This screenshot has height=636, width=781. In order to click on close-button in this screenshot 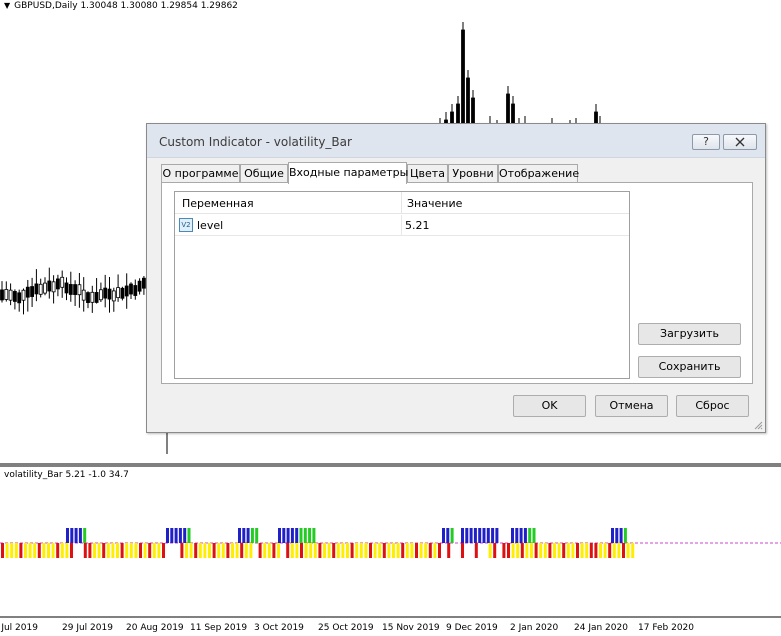, I will do `click(740, 142)`.